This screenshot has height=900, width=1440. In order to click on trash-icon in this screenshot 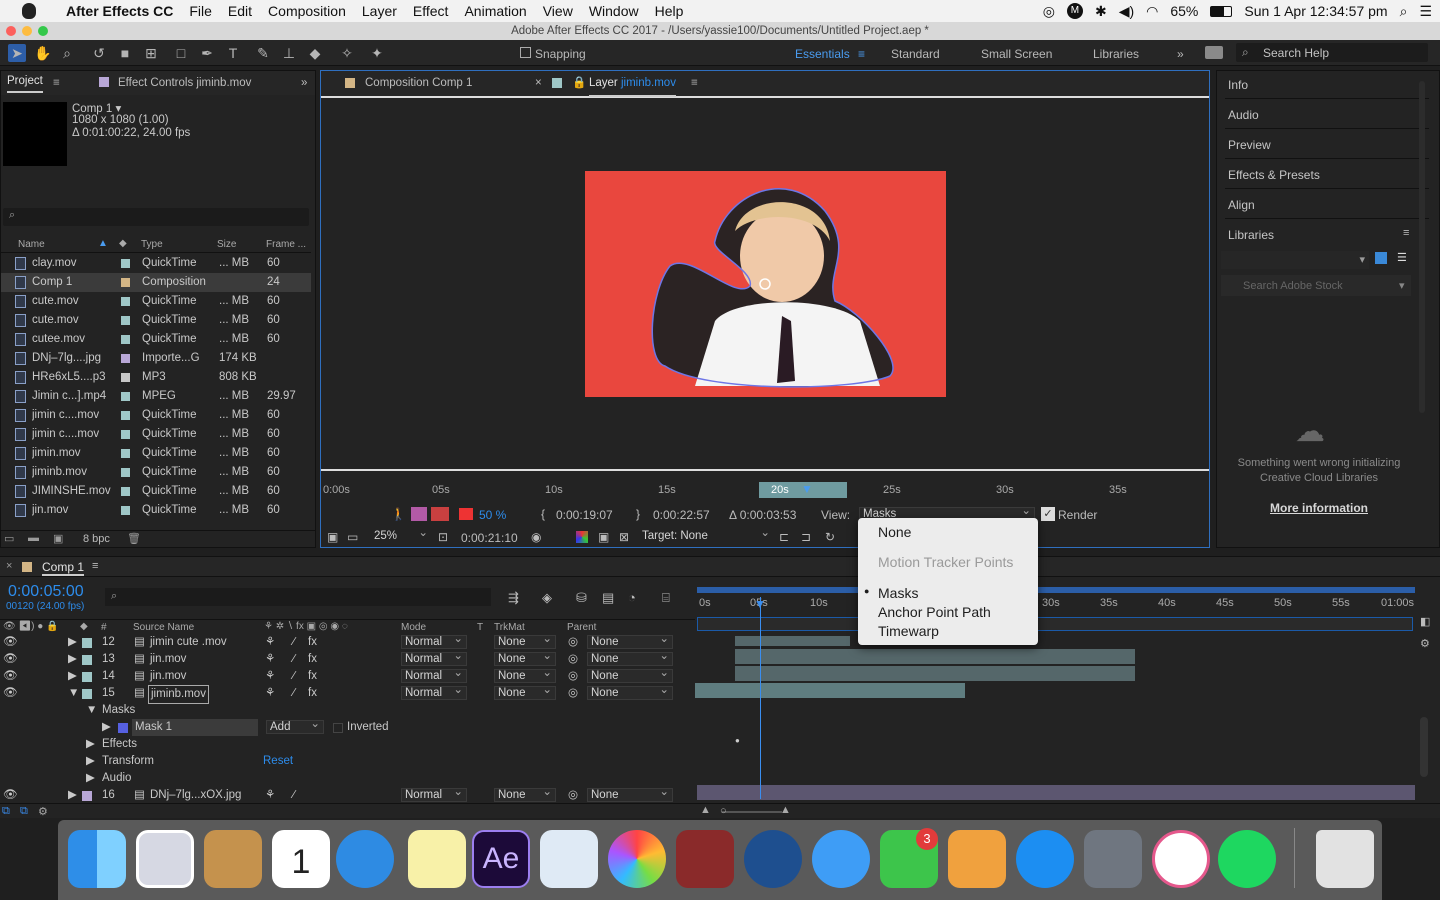, I will do `click(1345, 859)`.